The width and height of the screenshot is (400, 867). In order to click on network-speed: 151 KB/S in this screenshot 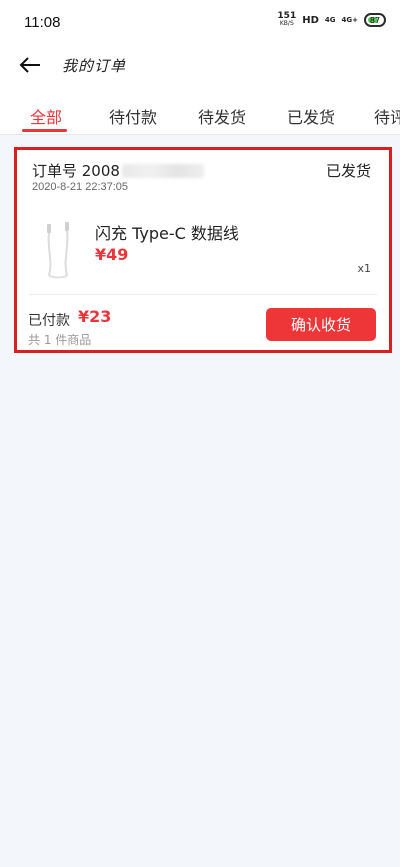, I will do `click(286, 20)`.